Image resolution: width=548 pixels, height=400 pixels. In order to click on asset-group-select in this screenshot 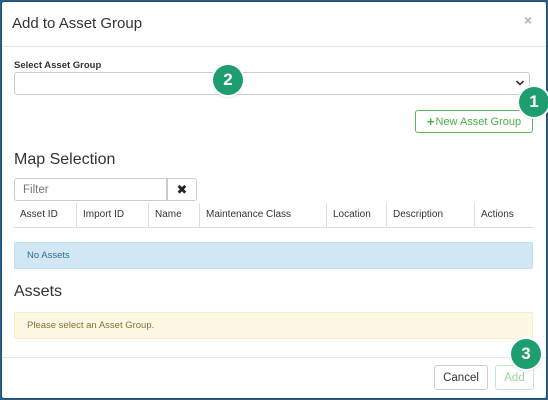, I will do `click(272, 83)`.